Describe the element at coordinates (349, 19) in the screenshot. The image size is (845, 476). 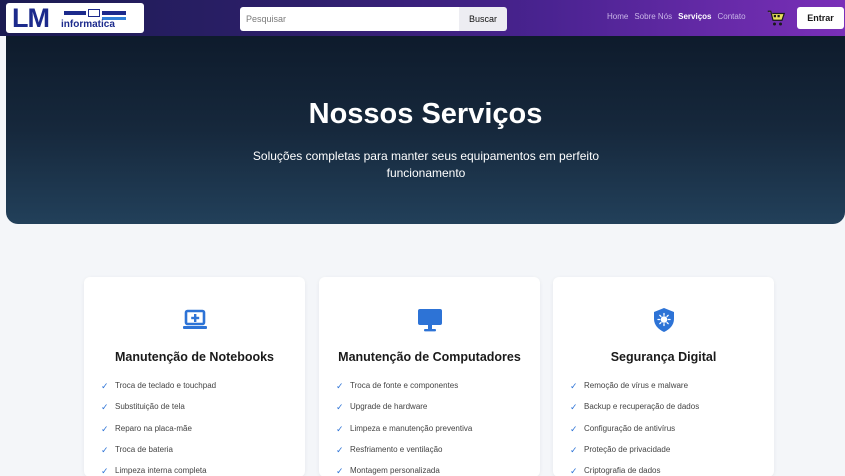
I see `search-input` at that location.